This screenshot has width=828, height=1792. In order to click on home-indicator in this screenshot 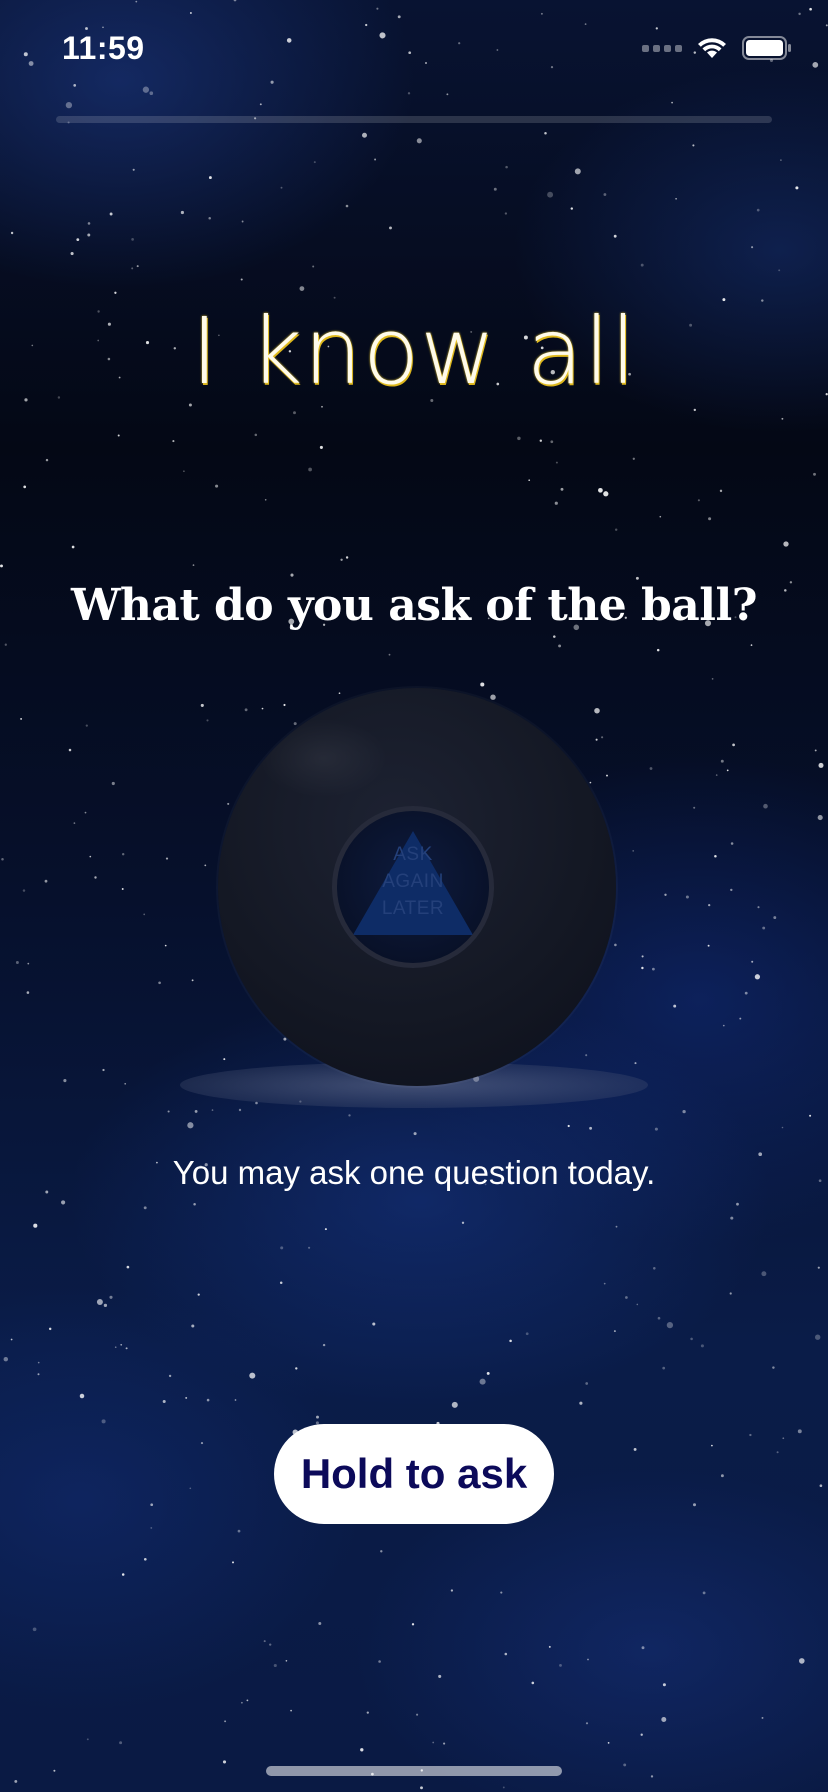, I will do `click(414, 1771)`.